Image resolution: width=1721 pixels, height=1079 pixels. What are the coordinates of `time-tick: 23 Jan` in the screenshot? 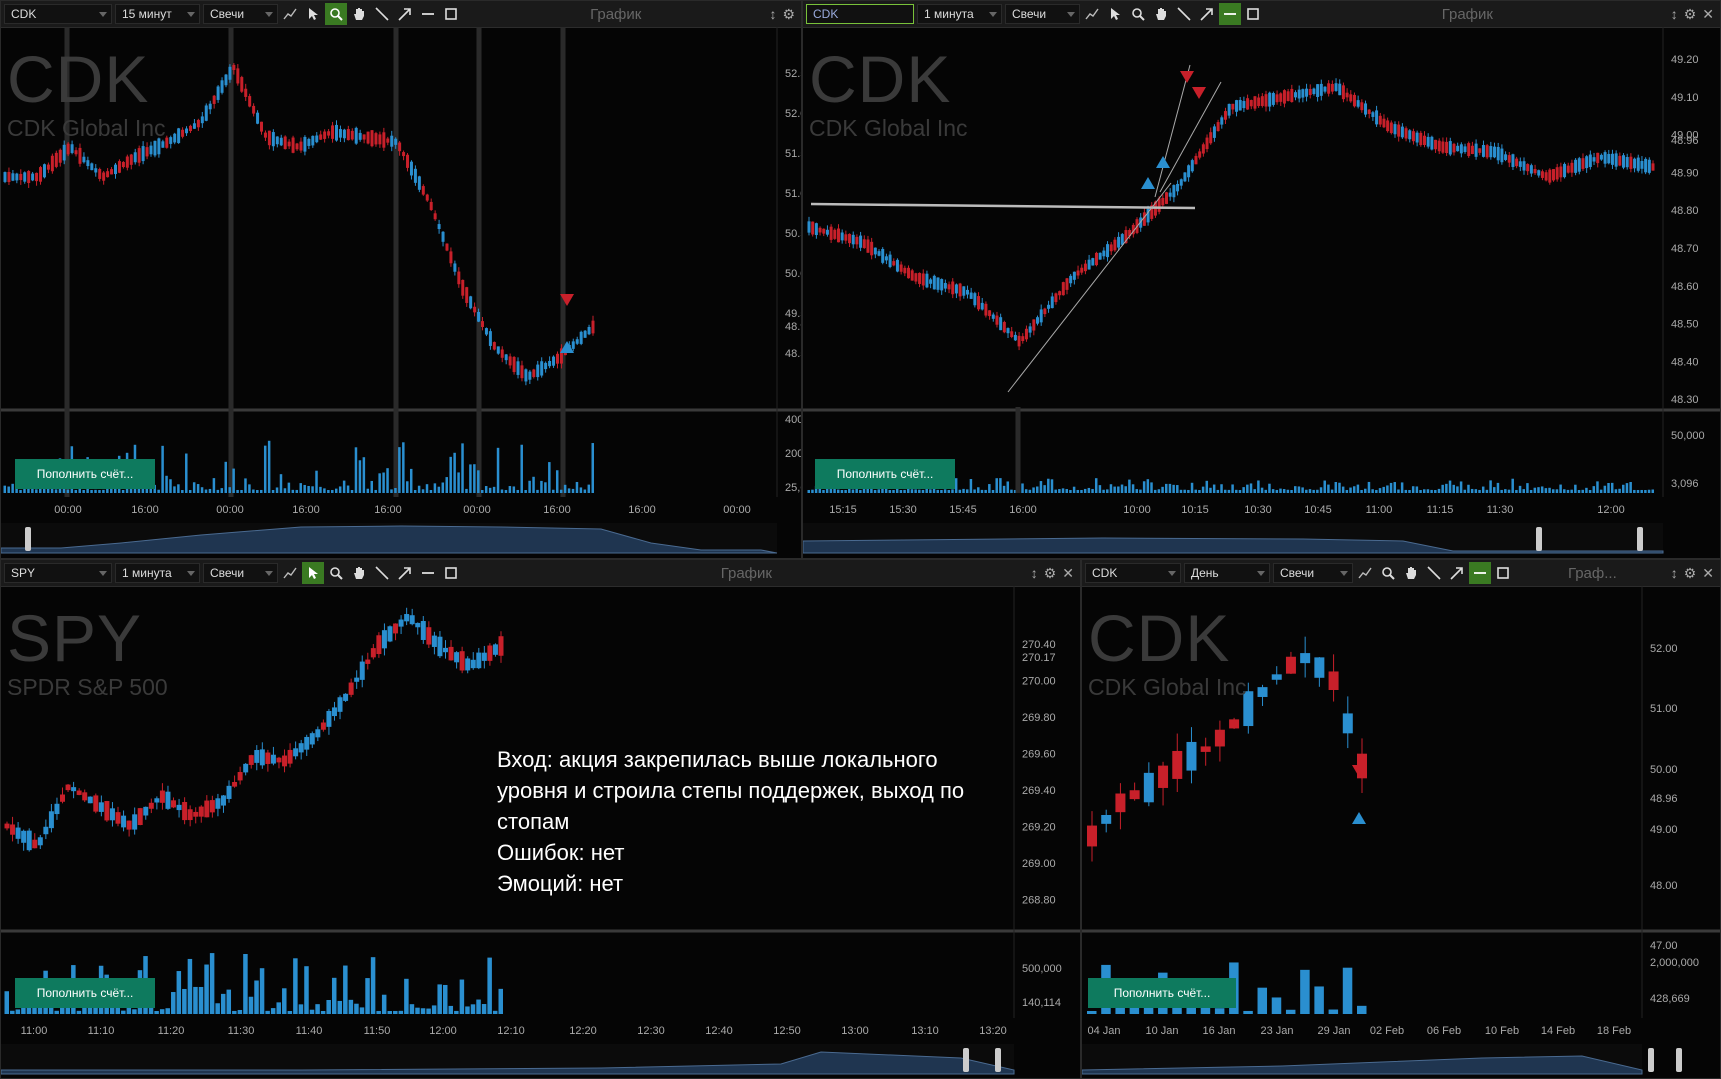 It's located at (1276, 1031).